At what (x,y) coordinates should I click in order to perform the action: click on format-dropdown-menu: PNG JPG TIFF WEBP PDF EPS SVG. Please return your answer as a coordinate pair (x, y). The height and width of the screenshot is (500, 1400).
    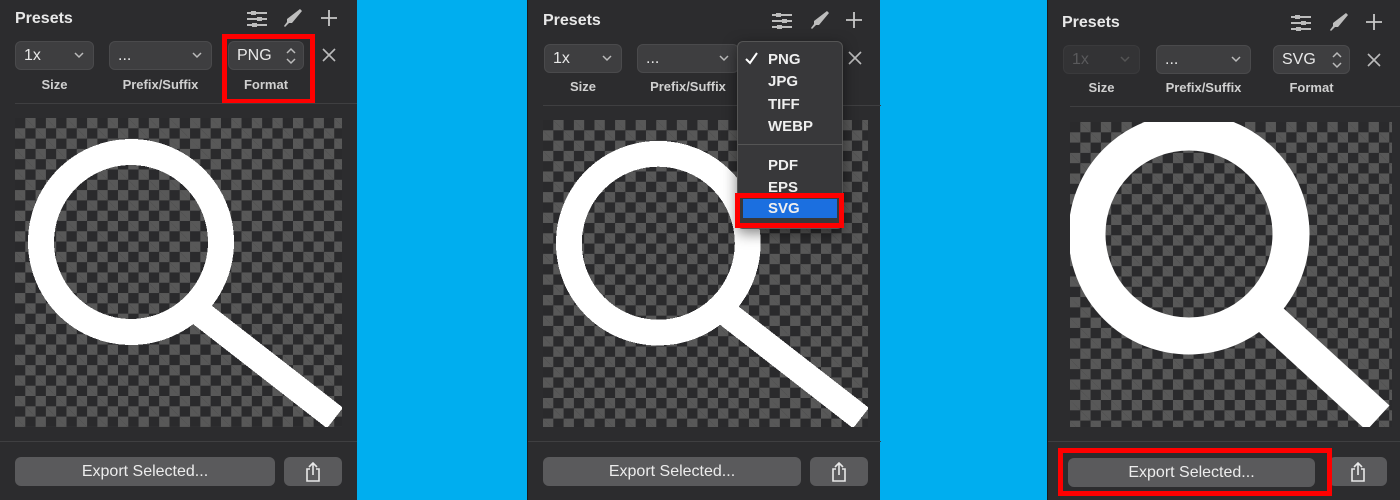
    Looking at the image, I should click on (790, 135).